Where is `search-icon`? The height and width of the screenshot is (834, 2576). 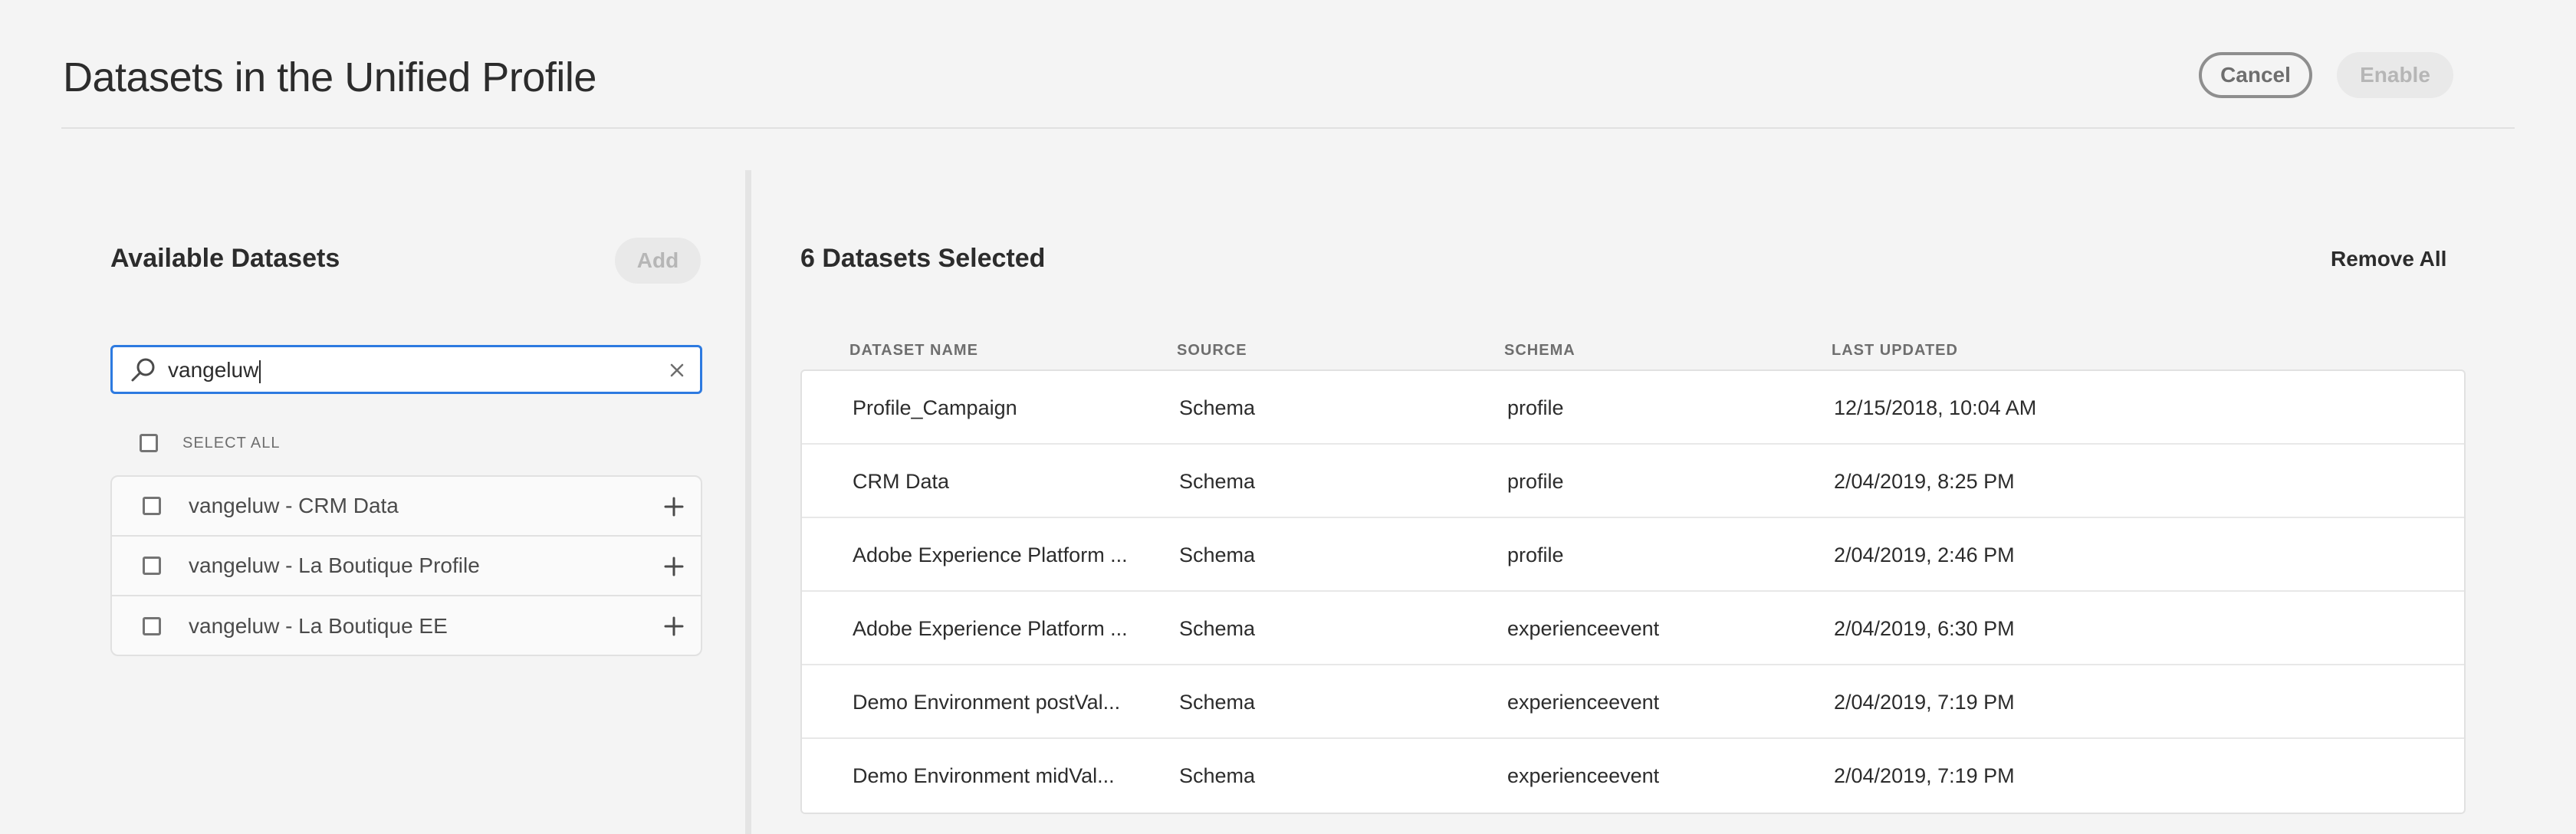
search-icon is located at coordinates (143, 370).